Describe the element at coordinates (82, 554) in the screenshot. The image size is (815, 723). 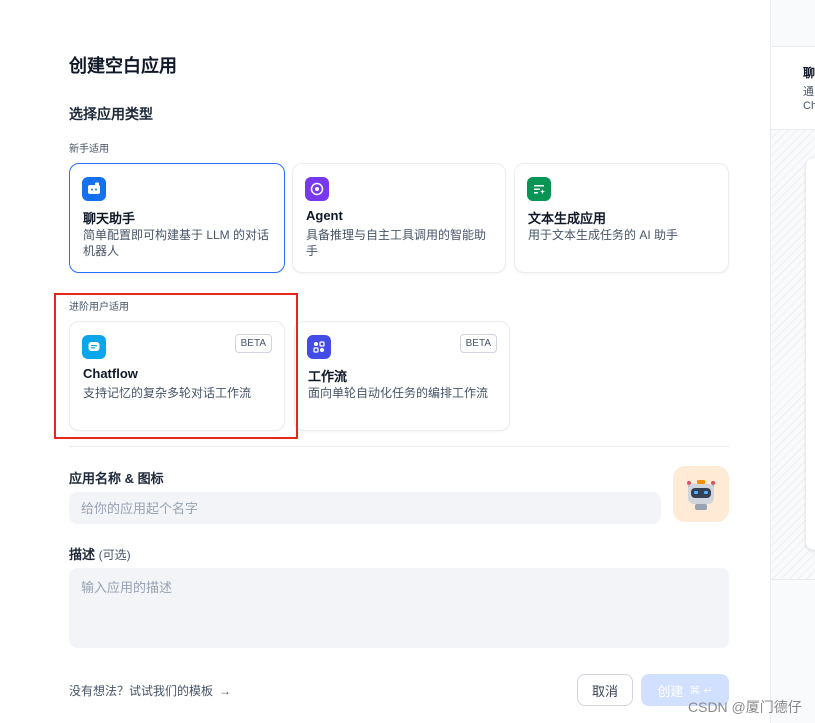
I see `description-label-text: 描述` at that location.